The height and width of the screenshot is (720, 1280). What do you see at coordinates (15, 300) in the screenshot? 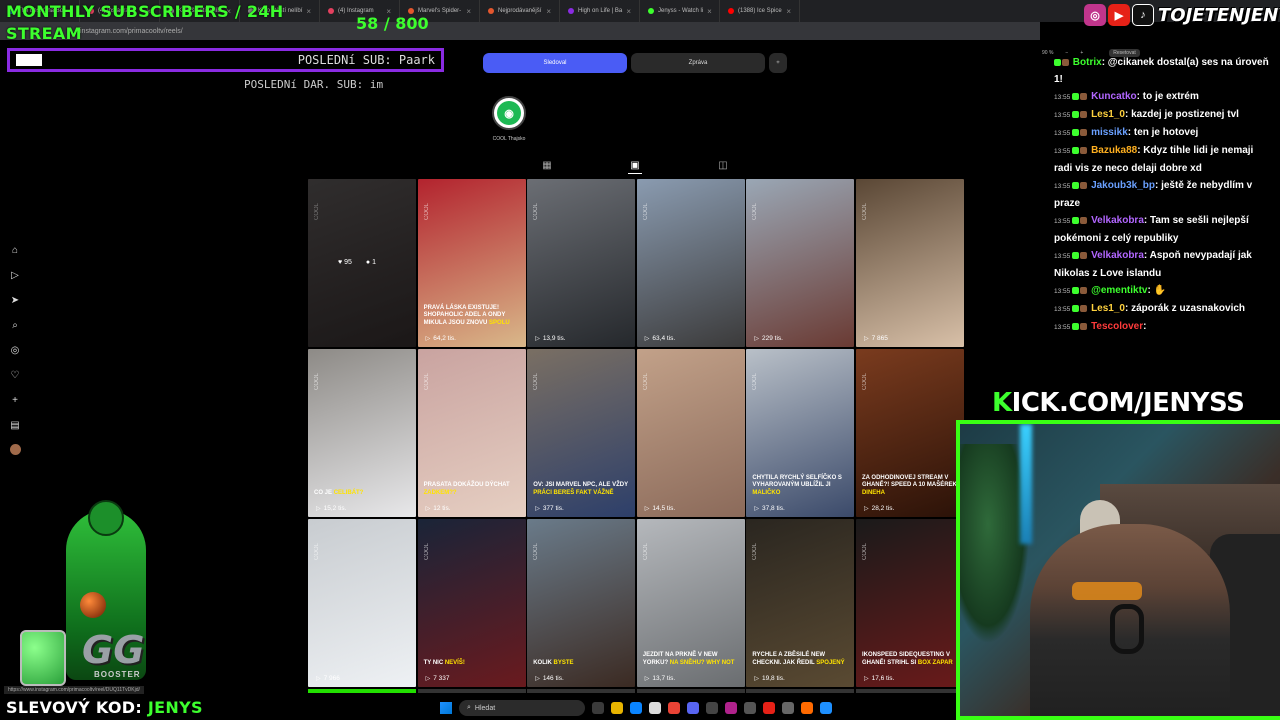
I see `messages-icon: ➤` at bounding box center [15, 300].